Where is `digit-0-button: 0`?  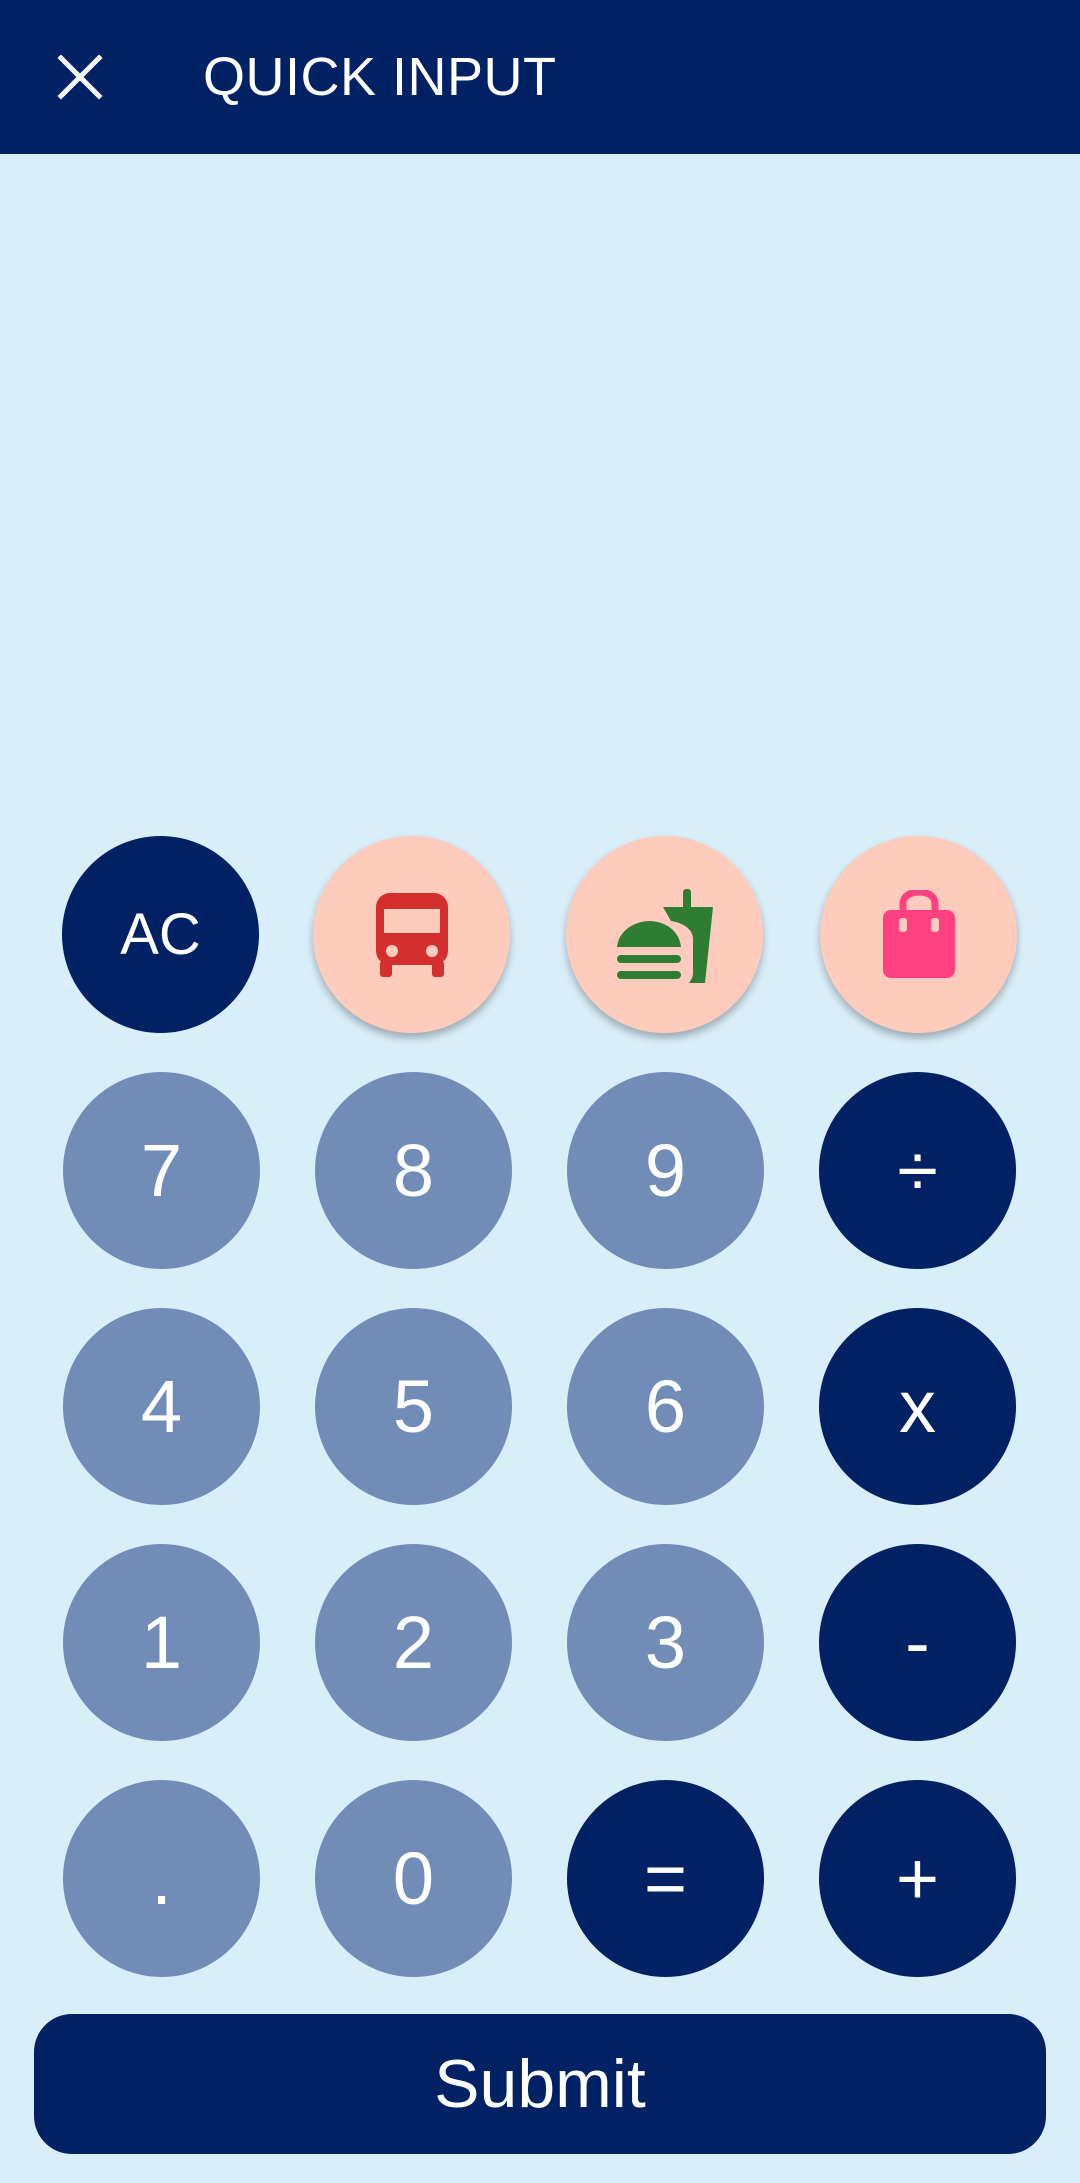 digit-0-button: 0 is located at coordinates (413, 1878).